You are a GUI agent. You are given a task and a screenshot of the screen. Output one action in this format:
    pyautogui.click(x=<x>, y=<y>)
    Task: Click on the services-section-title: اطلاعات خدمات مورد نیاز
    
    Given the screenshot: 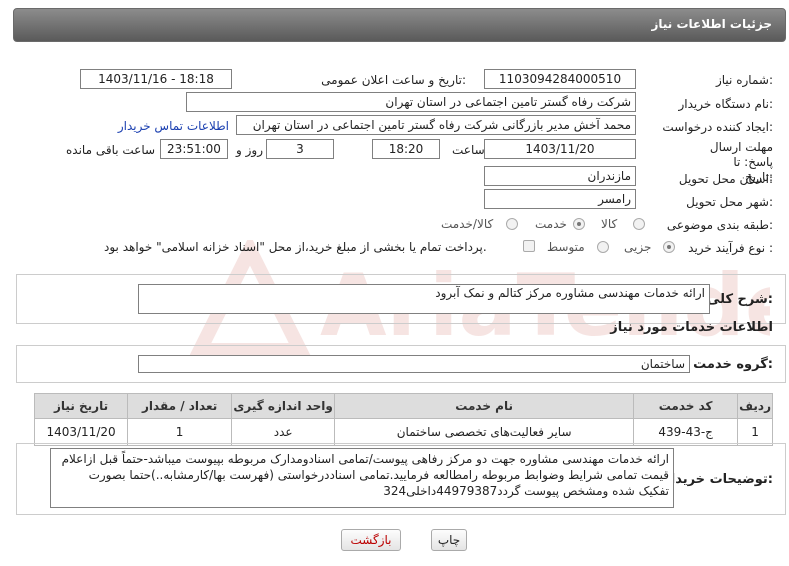 What is the action you would take?
    pyautogui.click(x=691, y=327)
    